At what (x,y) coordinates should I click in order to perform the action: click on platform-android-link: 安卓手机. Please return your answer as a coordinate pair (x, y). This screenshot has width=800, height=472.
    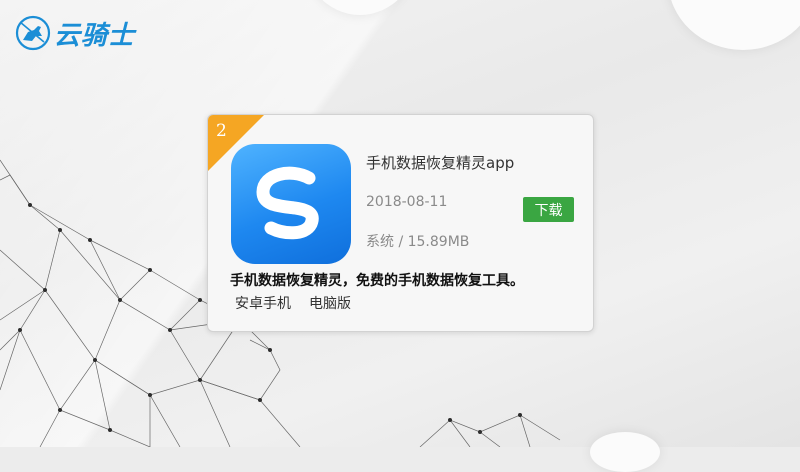
    Looking at the image, I should click on (263, 303).